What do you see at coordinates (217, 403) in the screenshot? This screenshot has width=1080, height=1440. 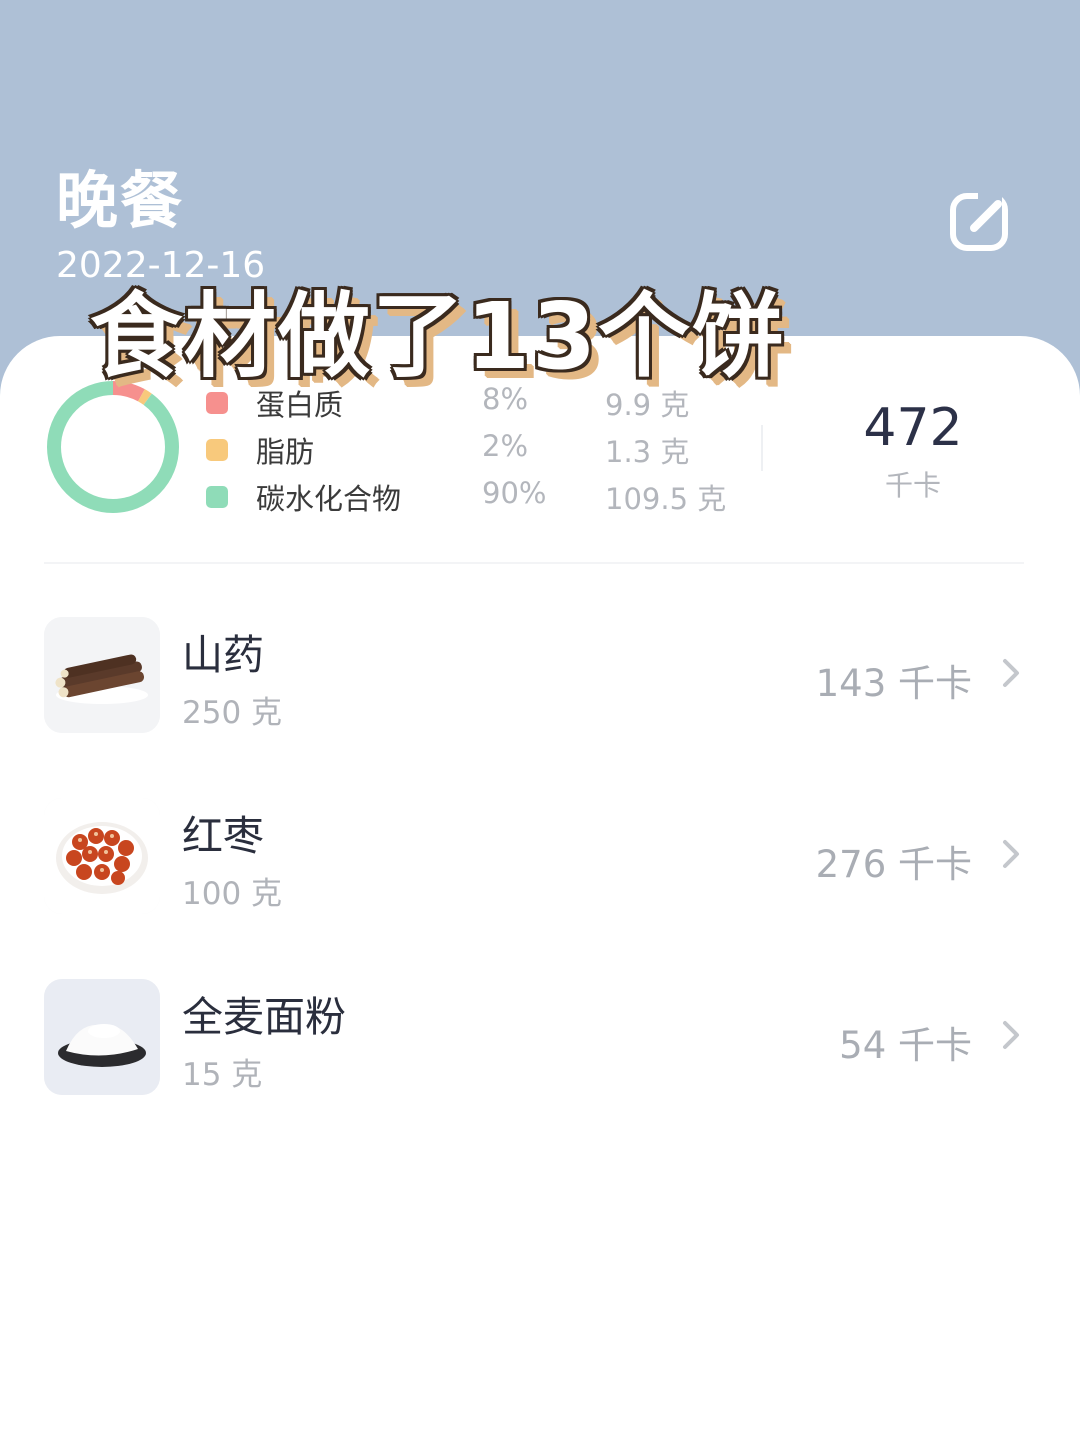 I see `protein-color-dot` at bounding box center [217, 403].